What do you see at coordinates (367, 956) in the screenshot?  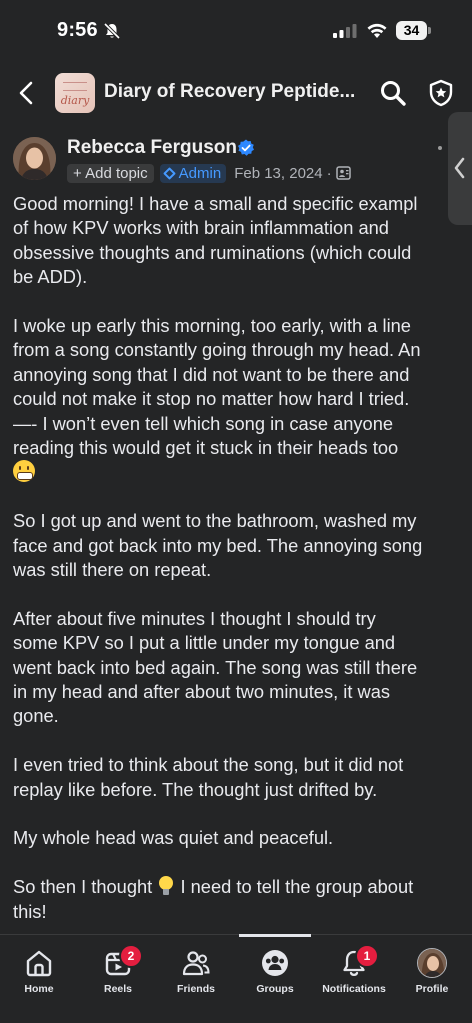 I see `notifications-badge: 1` at bounding box center [367, 956].